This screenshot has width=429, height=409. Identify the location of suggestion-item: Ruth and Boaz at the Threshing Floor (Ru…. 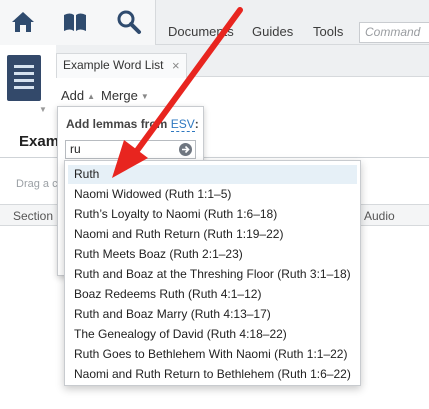
(212, 274).